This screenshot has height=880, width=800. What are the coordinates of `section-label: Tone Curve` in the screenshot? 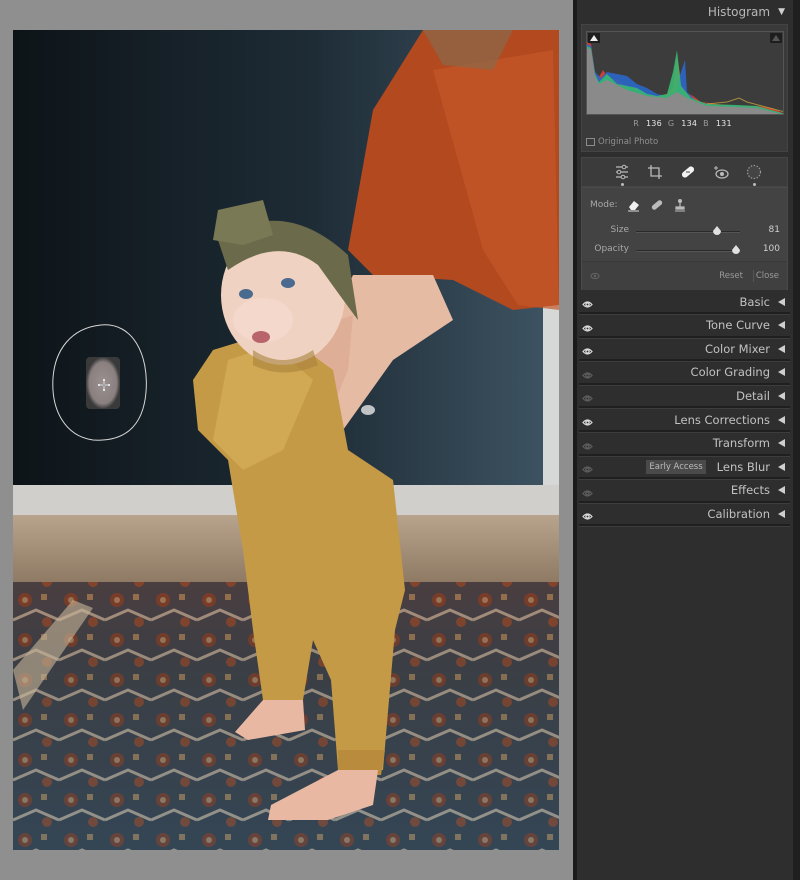 It's located at (737, 325).